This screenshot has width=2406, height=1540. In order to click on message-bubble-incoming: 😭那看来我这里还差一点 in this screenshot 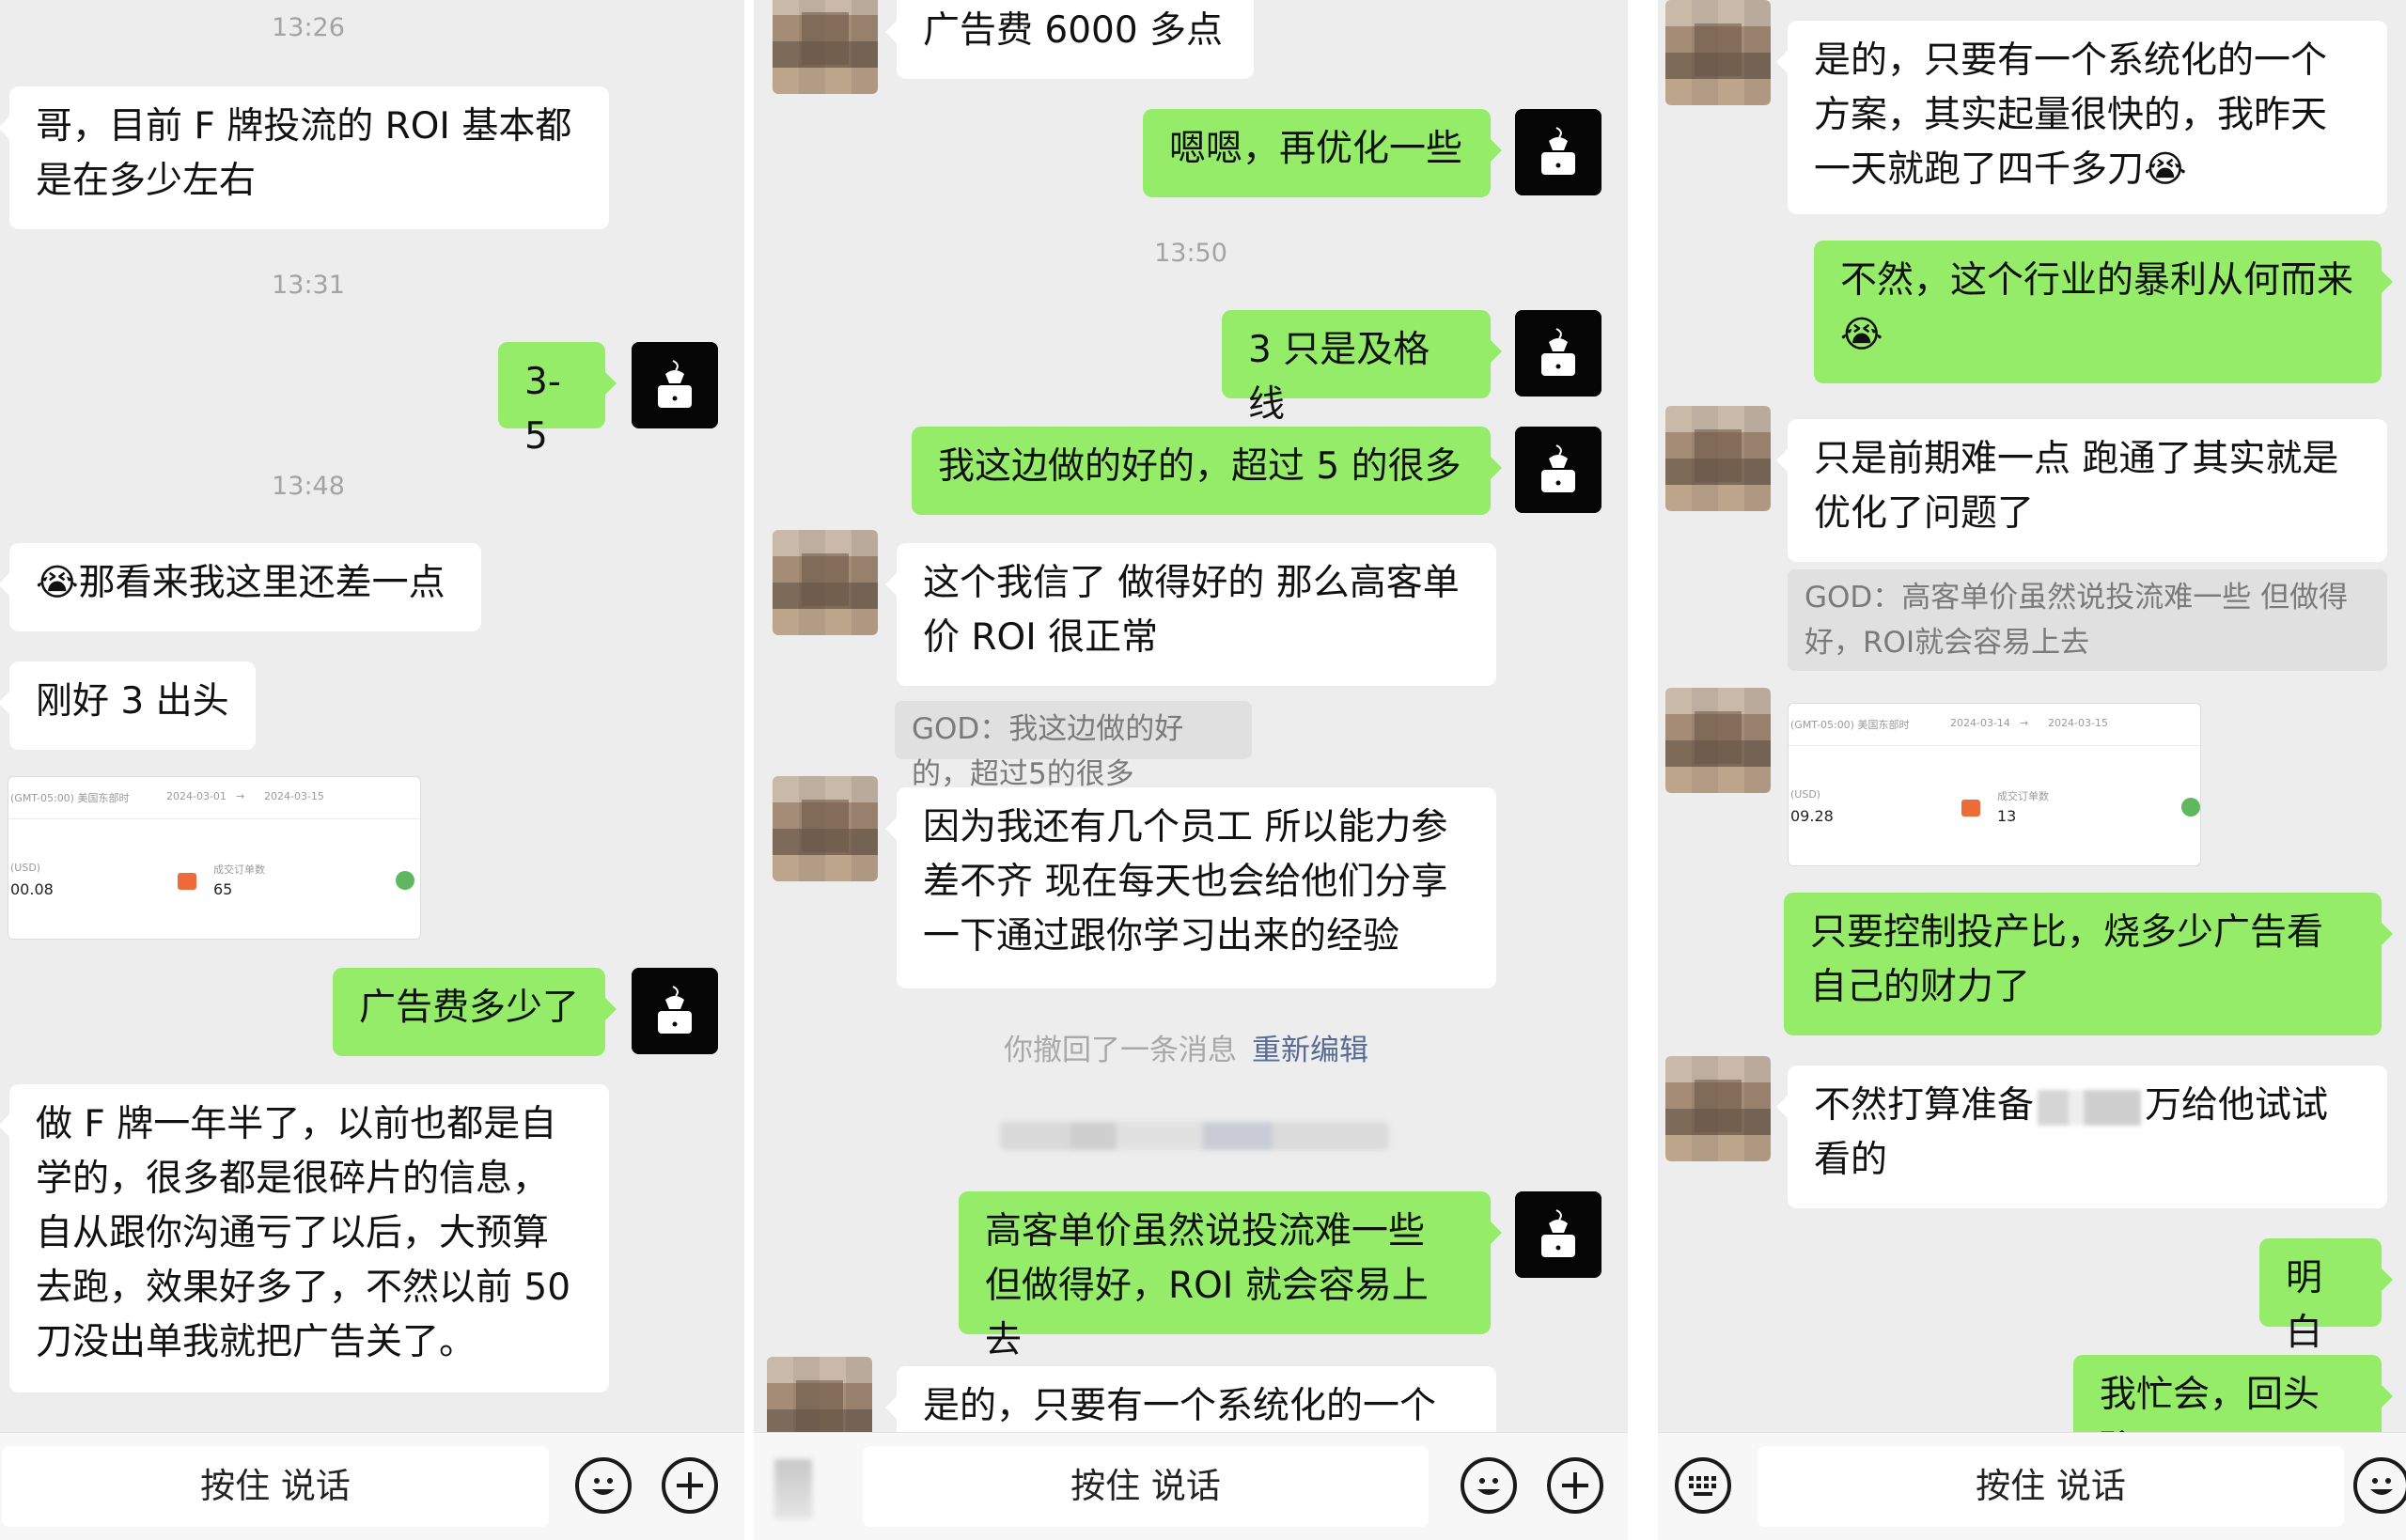, I will do `click(240, 587)`.